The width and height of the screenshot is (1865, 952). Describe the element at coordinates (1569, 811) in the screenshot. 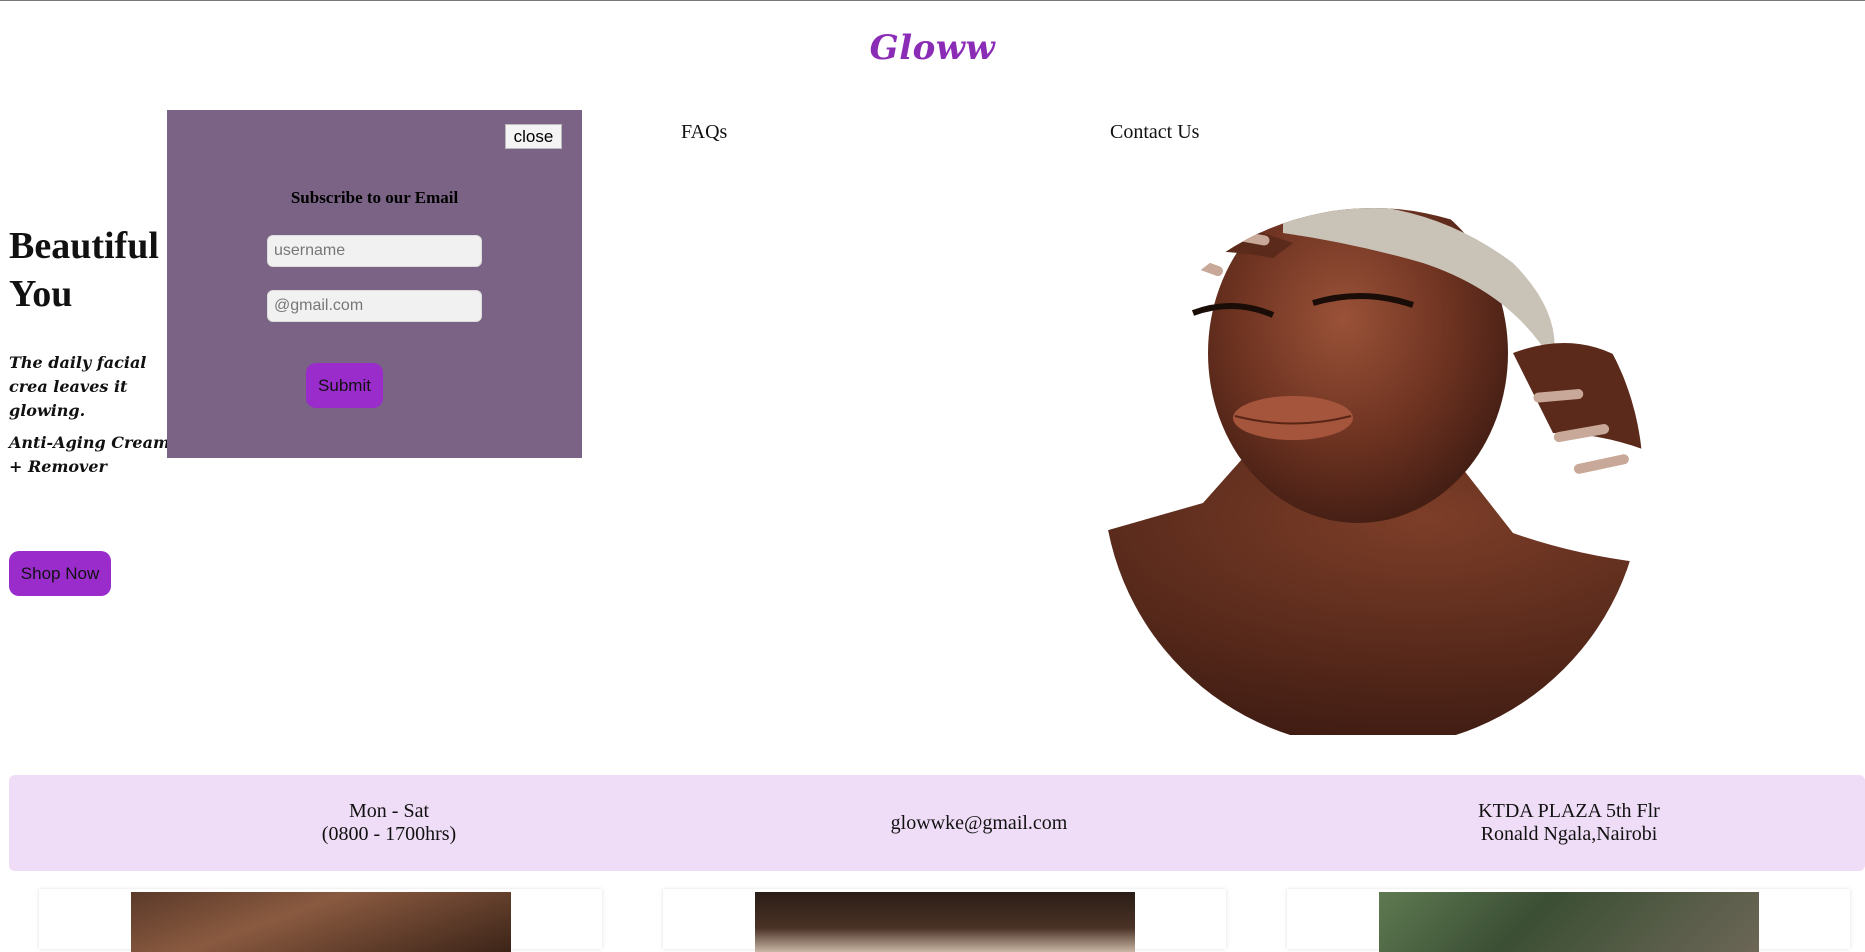

I see `address-line-1: KTDA PLAZA 5th Flr` at that location.